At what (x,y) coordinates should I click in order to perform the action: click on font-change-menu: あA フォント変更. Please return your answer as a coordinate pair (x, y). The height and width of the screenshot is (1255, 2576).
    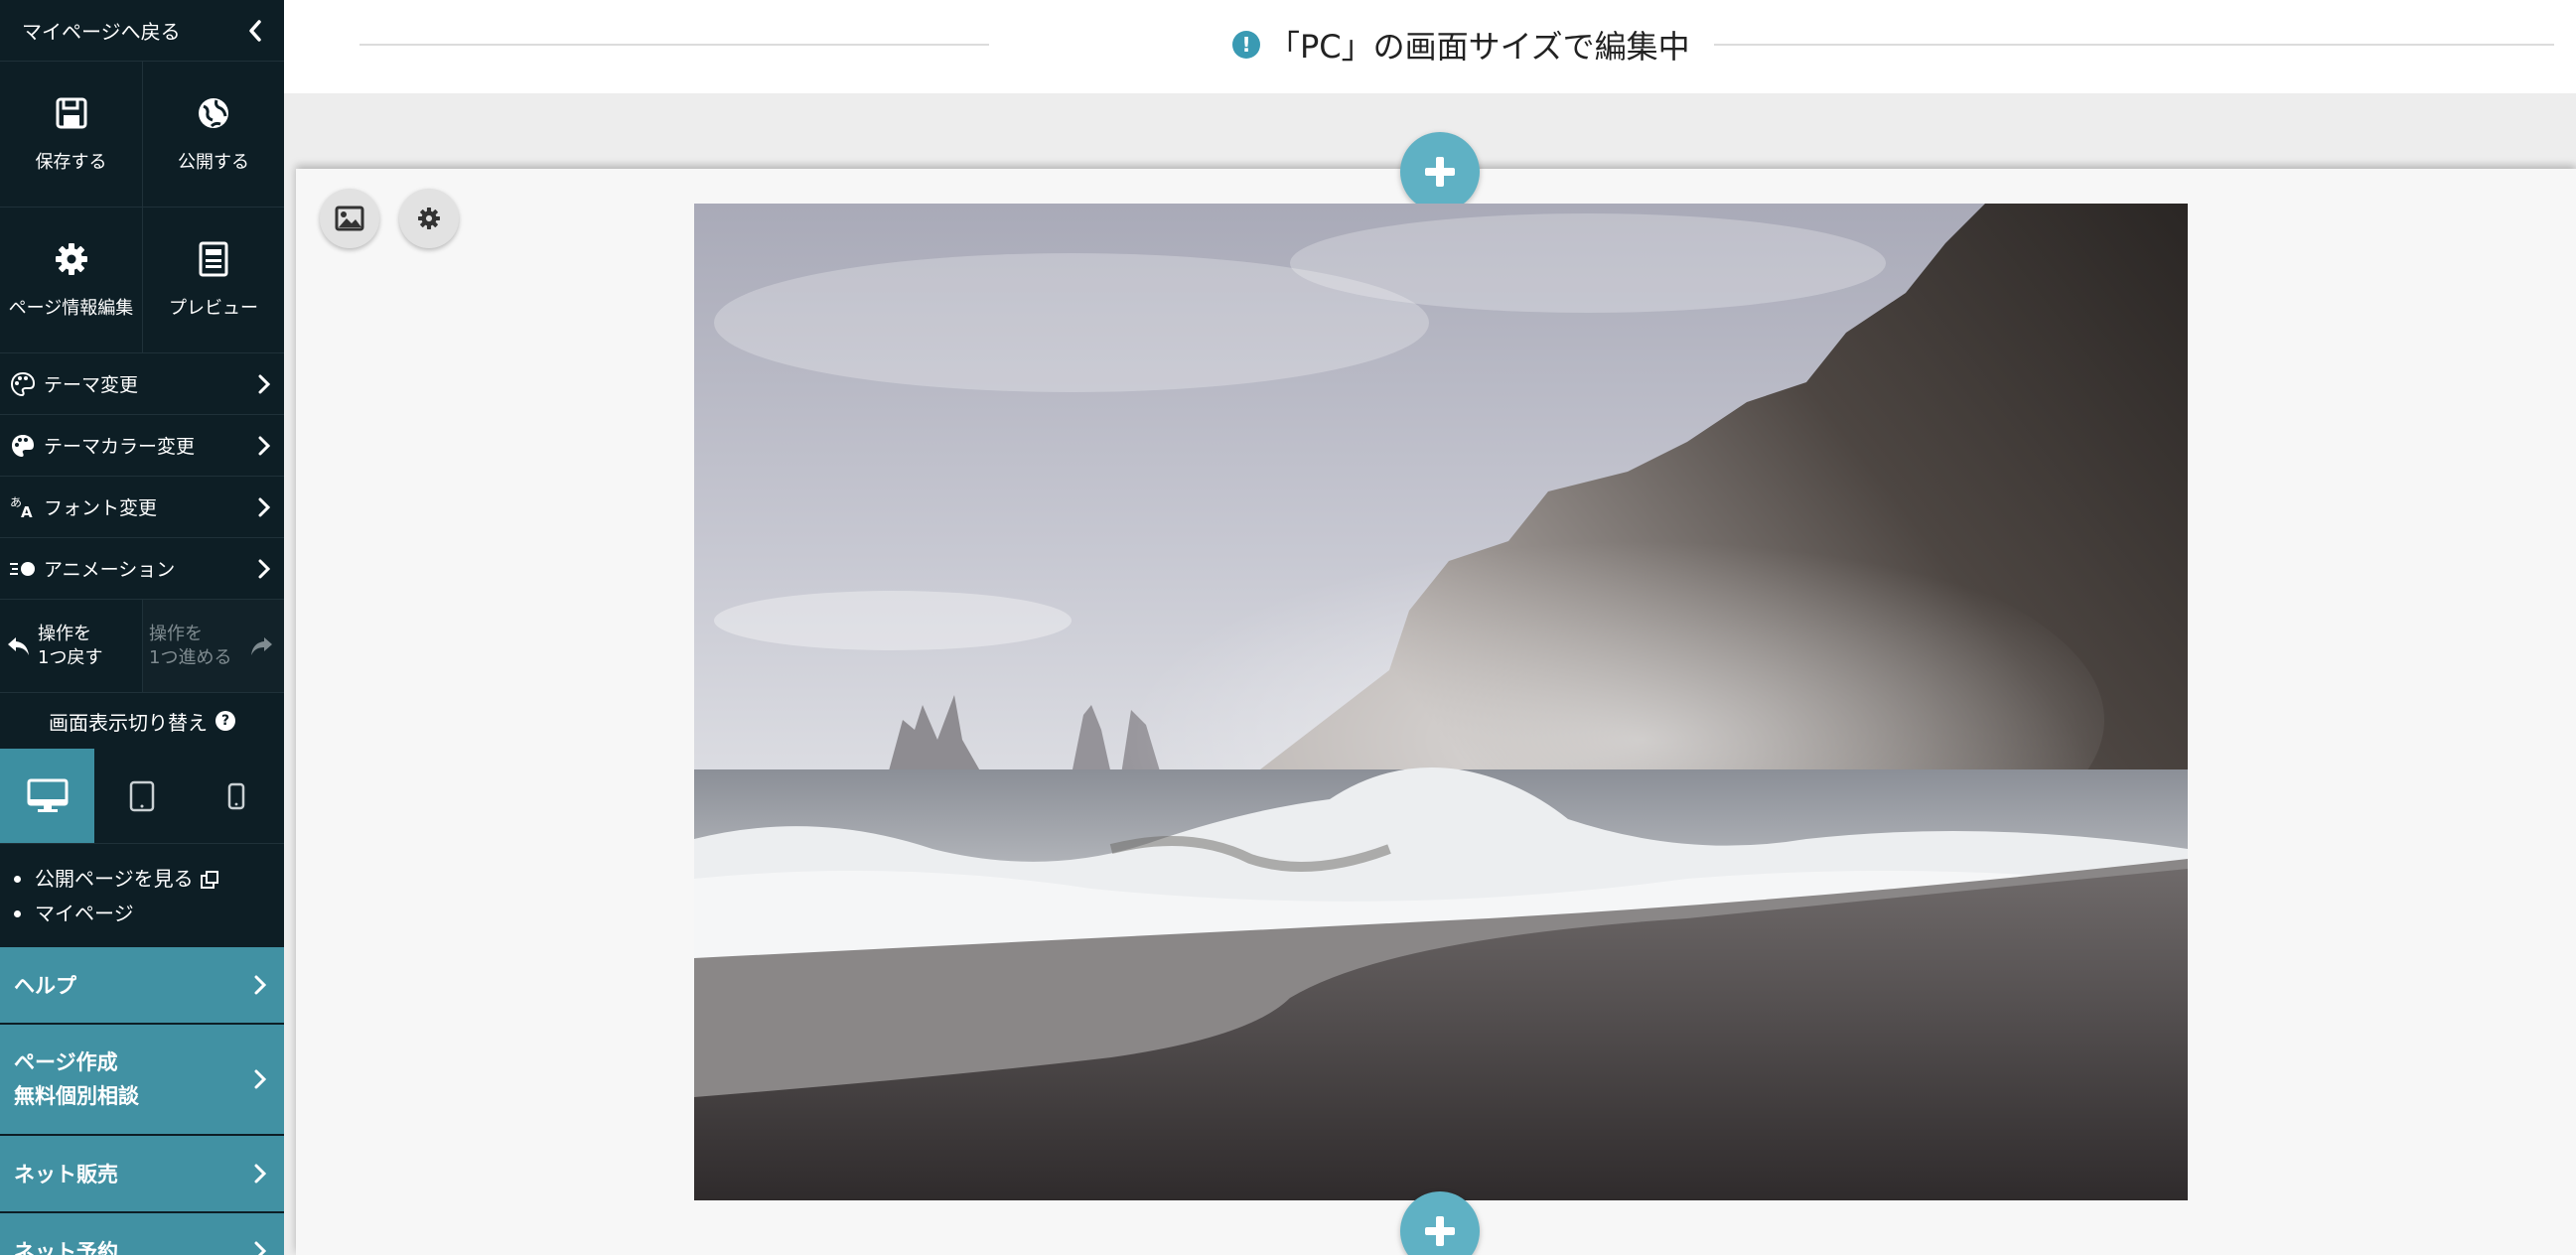
    Looking at the image, I should click on (142, 508).